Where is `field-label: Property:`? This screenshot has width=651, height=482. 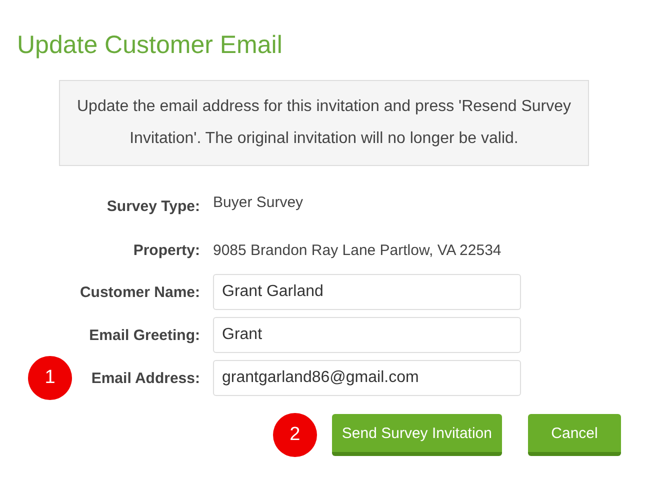
field-label: Property: is located at coordinates (166, 251).